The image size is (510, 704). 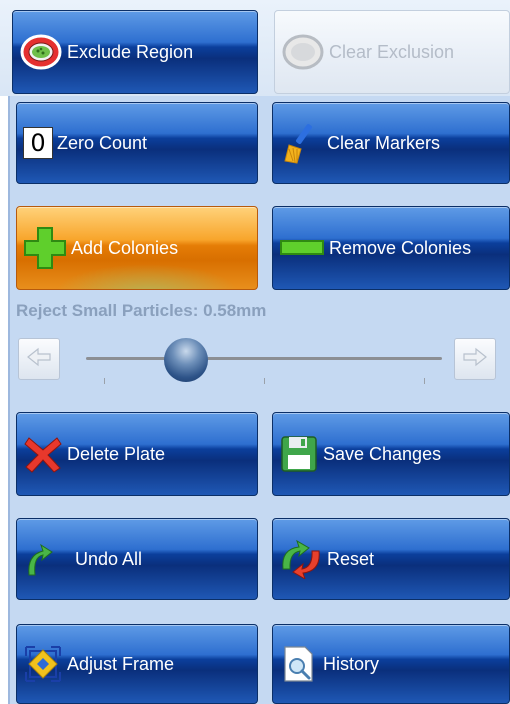 I want to click on arrow-left-icon, so click(x=39, y=359).